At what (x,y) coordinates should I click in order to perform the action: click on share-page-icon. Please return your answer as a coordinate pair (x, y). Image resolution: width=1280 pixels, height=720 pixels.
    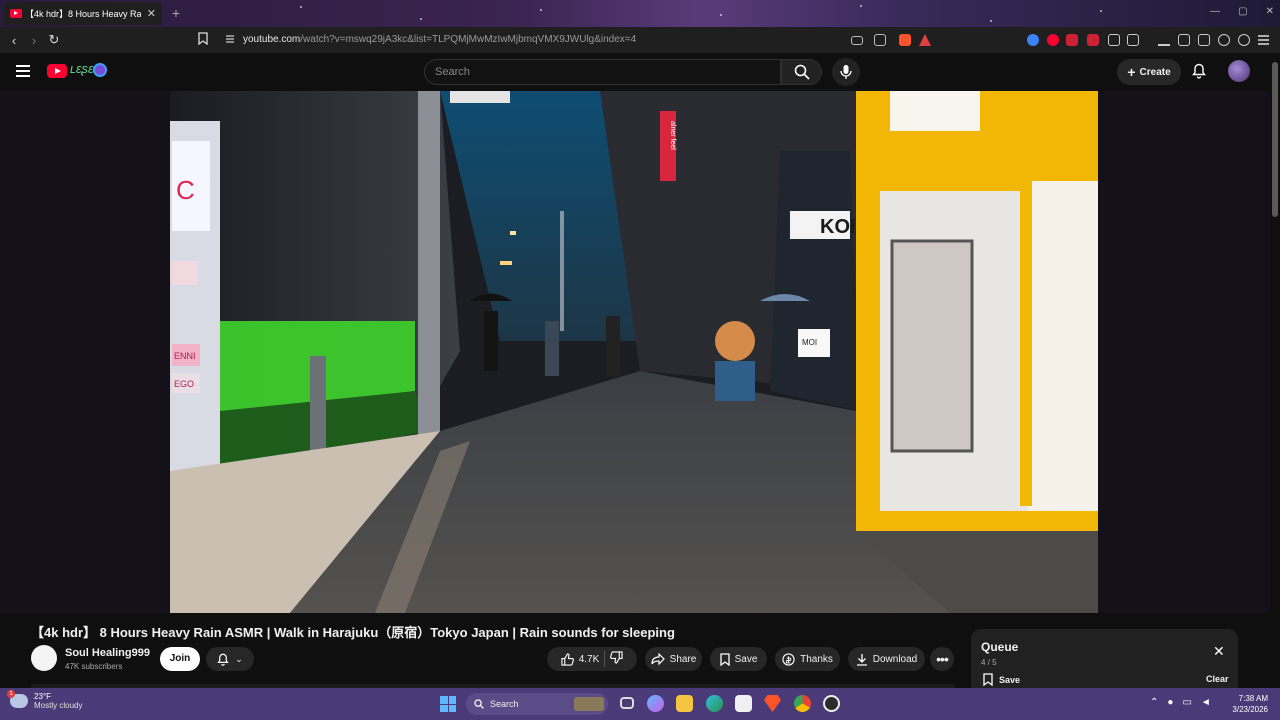
    Looking at the image, I should click on (880, 40).